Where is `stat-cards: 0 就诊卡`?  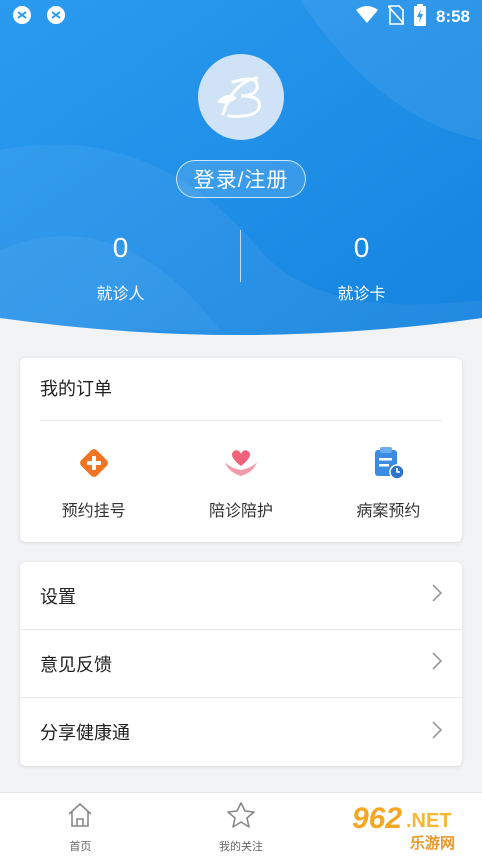 stat-cards: 0 就诊卡 is located at coordinates (361, 270).